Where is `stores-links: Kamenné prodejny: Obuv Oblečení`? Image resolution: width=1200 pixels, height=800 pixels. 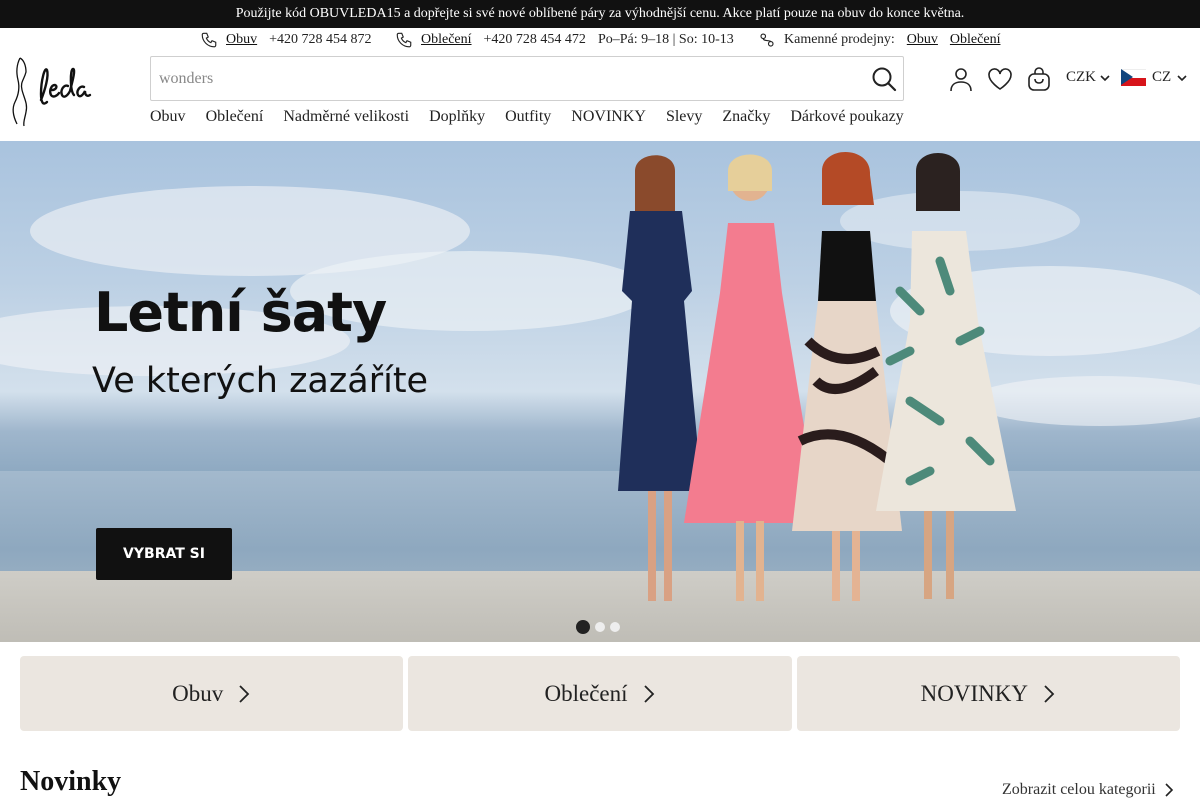 stores-links: Kamenné prodejny: Obuv Oblečení is located at coordinates (879, 40).